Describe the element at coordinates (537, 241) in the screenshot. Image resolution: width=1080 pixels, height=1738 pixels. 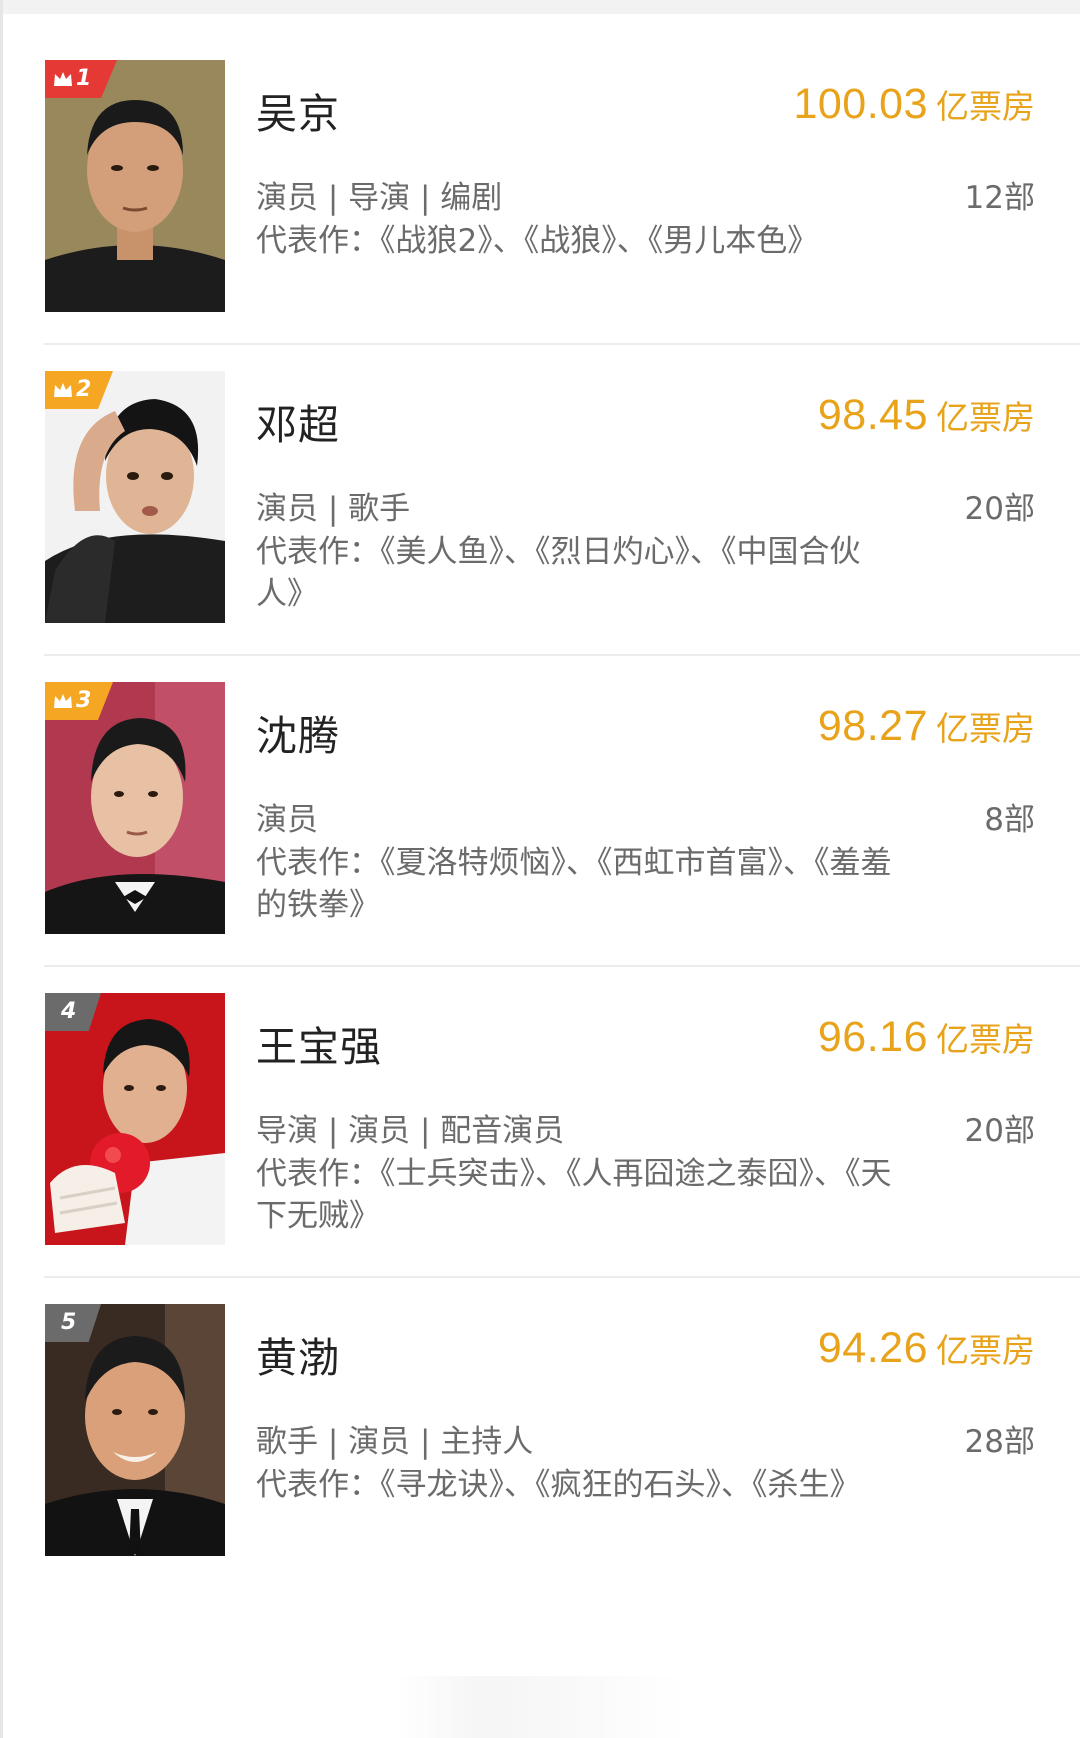
I see `representative-works: 代表作：《战狼2》、《战狼》、《男儿本色》` at that location.